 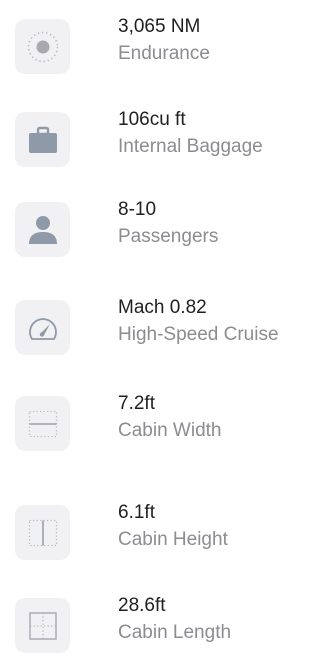 What do you see at coordinates (173, 539) in the screenshot?
I see `spec-label: Cabin Height` at bounding box center [173, 539].